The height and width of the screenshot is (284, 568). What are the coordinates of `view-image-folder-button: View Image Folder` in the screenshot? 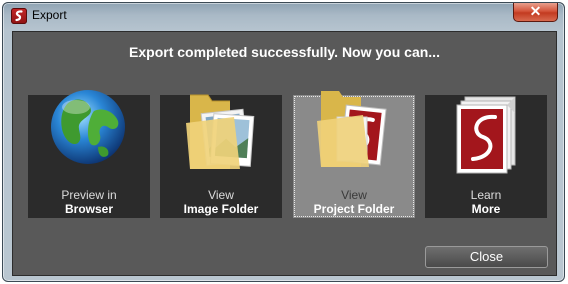 It's located at (221, 156).